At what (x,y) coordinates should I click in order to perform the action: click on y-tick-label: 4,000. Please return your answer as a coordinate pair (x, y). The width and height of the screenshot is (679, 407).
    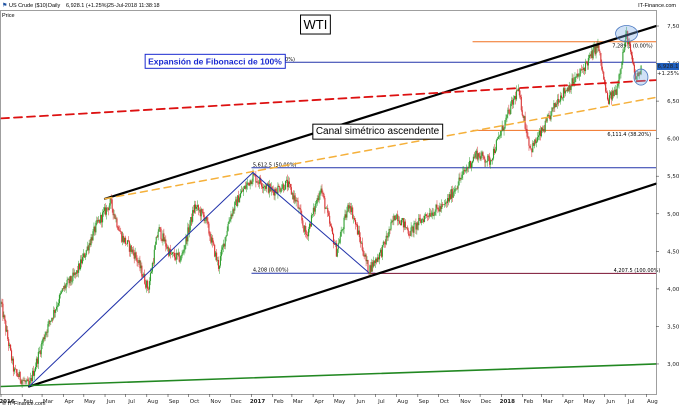
    Looking at the image, I should click on (673, 290).